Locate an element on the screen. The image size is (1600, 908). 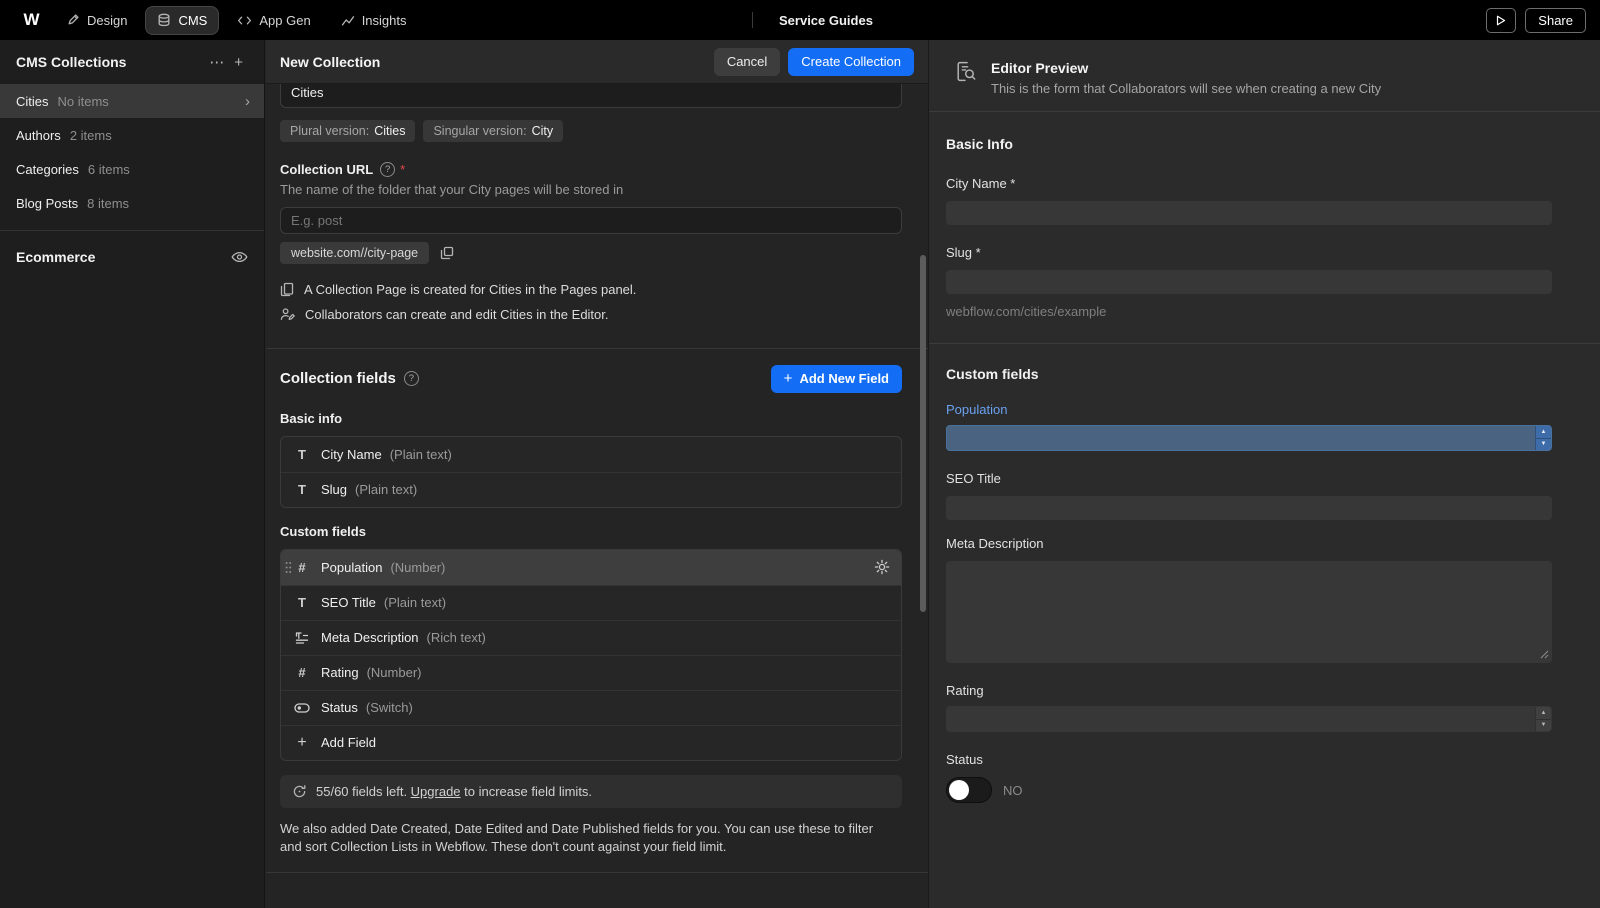
fields-help-icon: ? is located at coordinates (411, 378).